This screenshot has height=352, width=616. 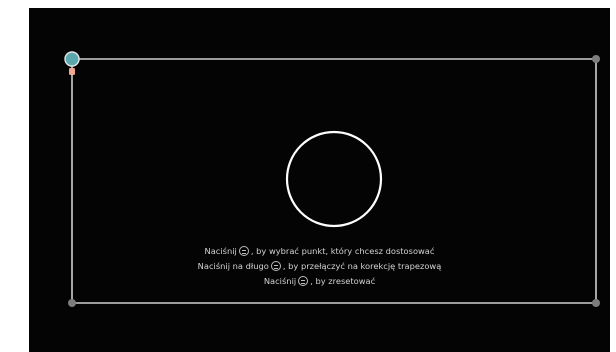 I want to click on corner-handle-bottom-right, so click(x=596, y=303).